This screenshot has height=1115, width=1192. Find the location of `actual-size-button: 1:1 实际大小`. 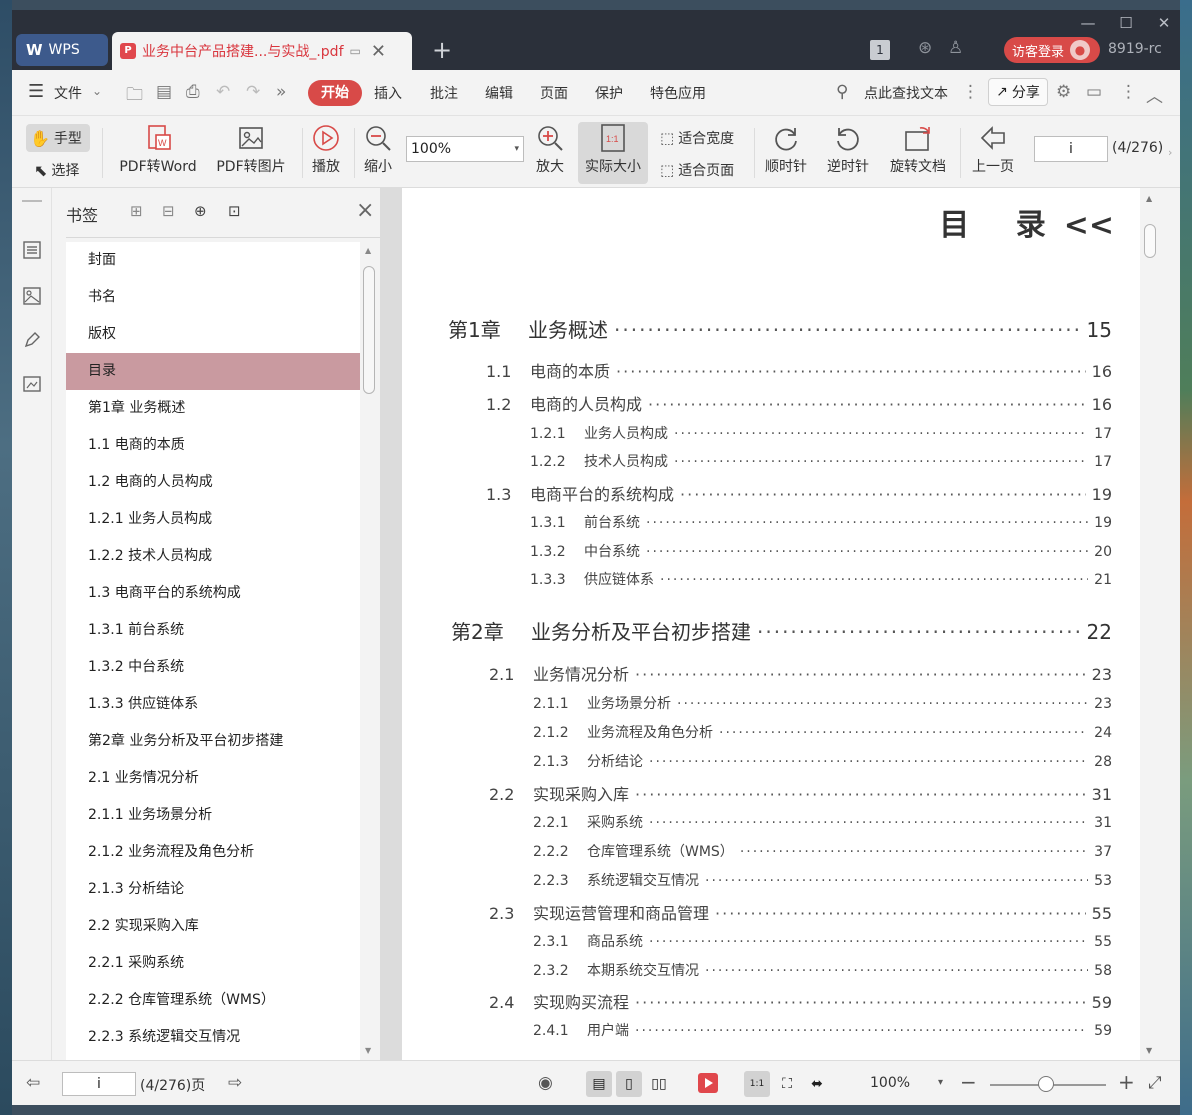

actual-size-button: 1:1 实际大小 is located at coordinates (613, 148).